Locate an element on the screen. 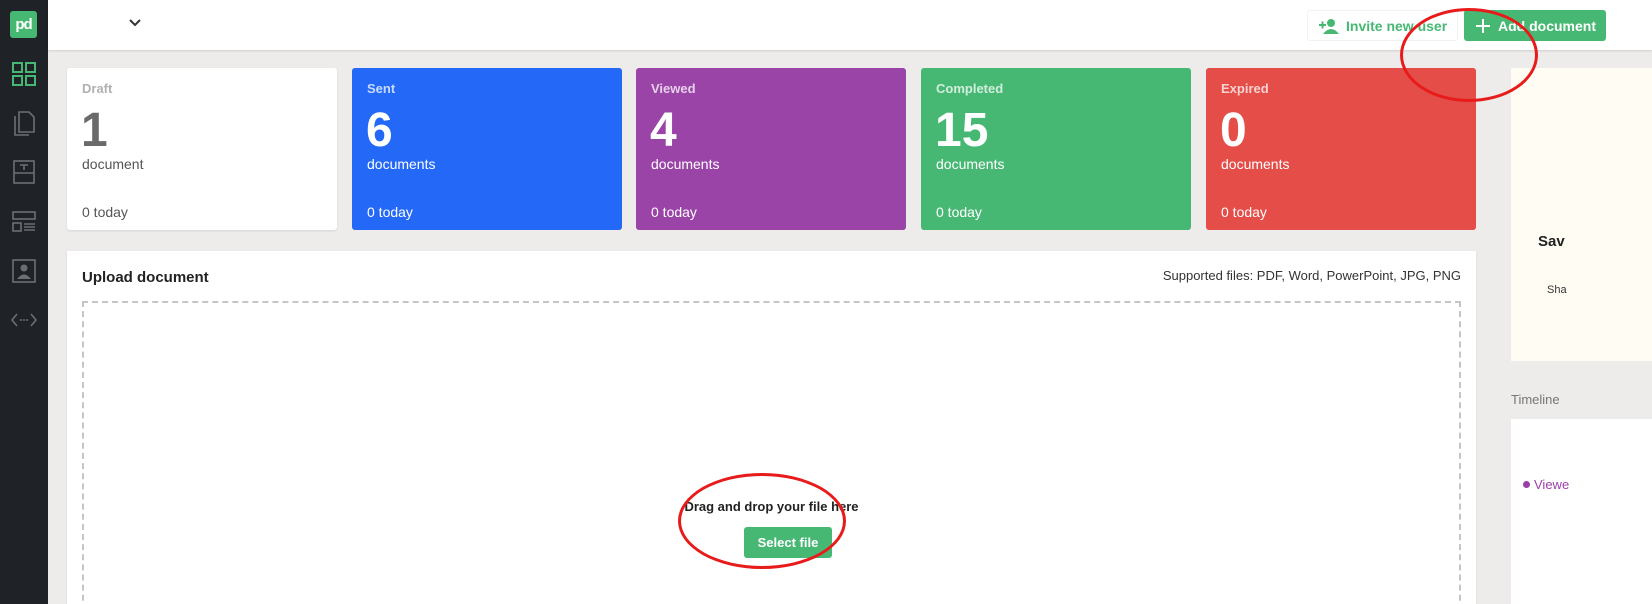  sidebar-item-documents is located at coordinates (24, 123).